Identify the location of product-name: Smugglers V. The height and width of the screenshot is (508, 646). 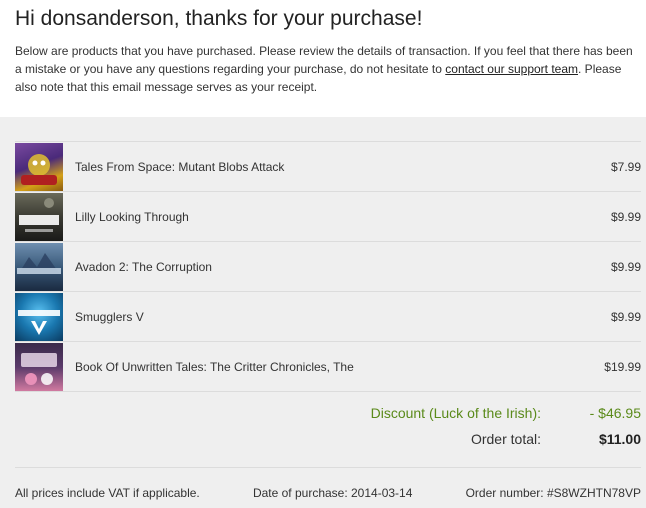
(109, 316).